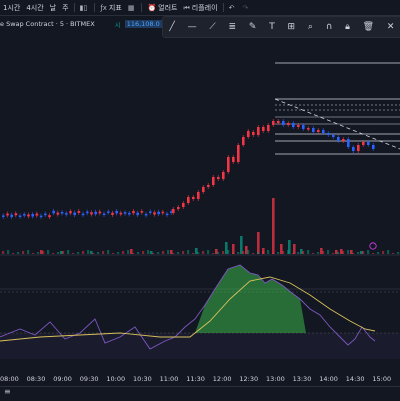  What do you see at coordinates (275, 379) in the screenshot?
I see `time-tick-label: 13:00` at bounding box center [275, 379].